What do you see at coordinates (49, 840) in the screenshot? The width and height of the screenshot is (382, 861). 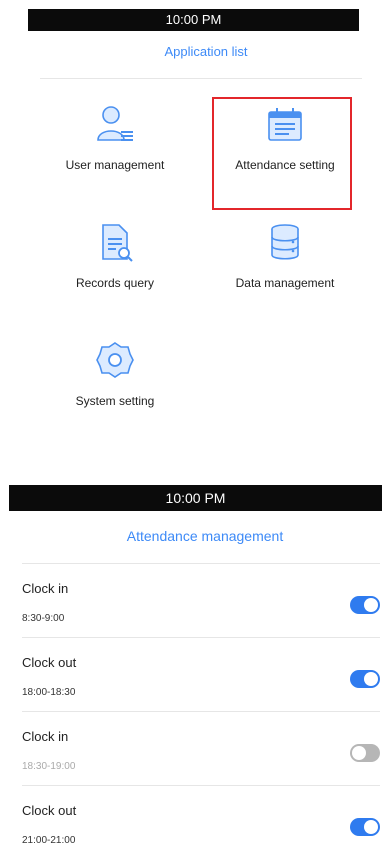 I see `row-time: 21:00-21:00` at bounding box center [49, 840].